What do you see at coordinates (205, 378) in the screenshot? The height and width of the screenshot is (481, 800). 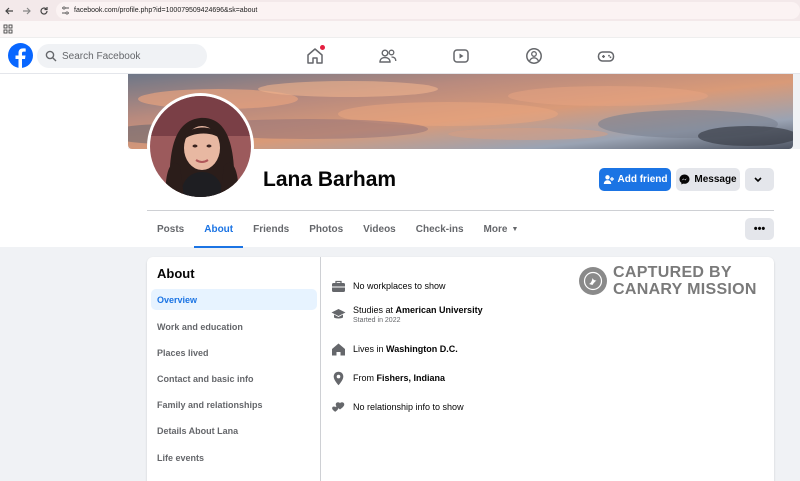 I see `sidebar-item-label: Contact and basic info` at bounding box center [205, 378].